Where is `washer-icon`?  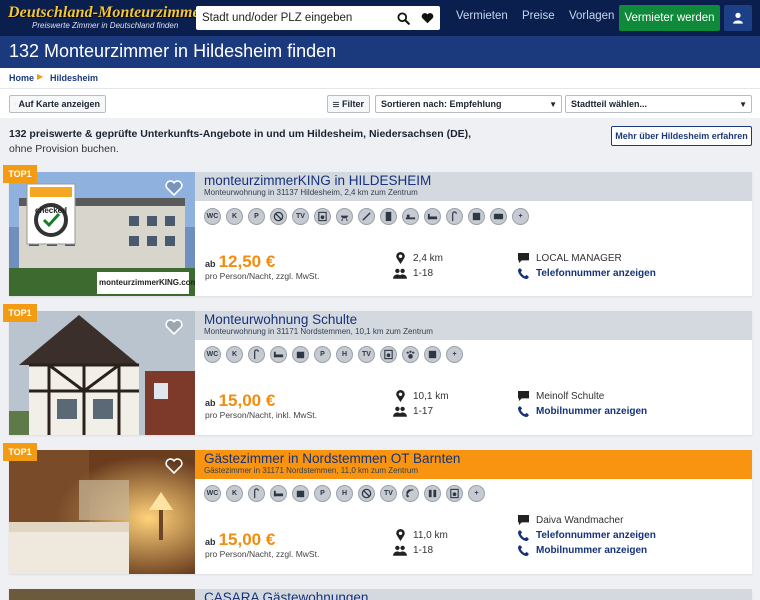
washer-icon is located at coordinates (322, 216).